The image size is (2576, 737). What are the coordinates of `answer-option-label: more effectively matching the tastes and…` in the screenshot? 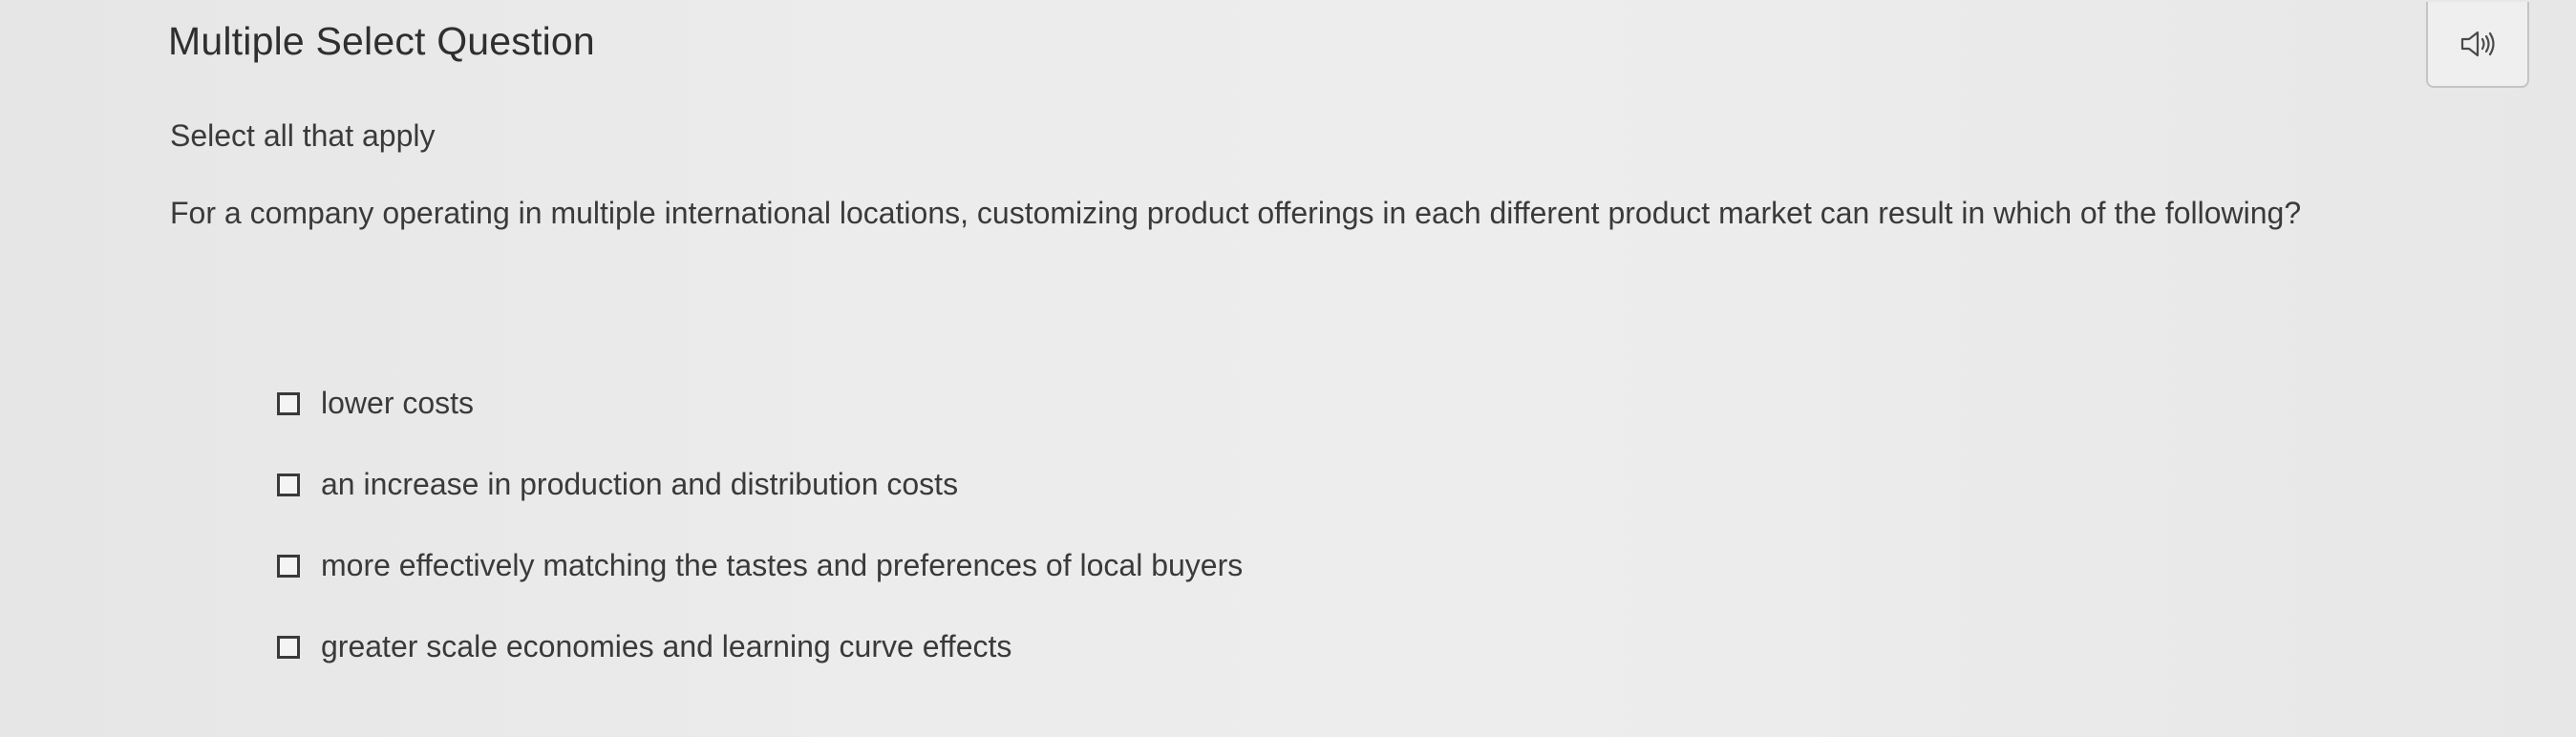 It's located at (782, 565).